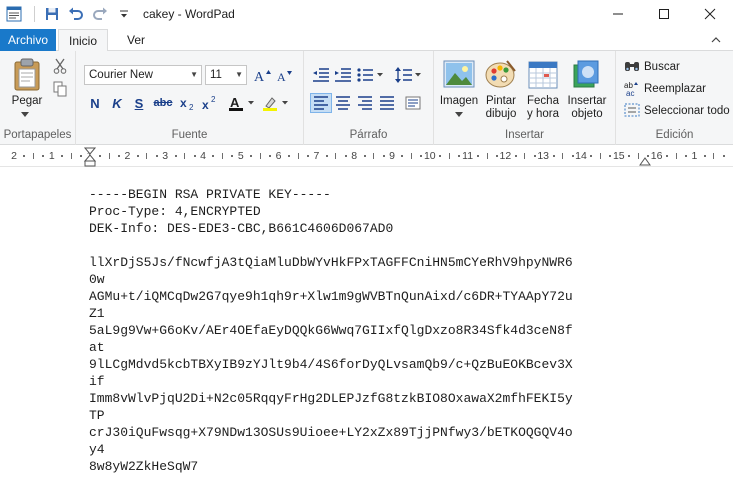 This screenshot has width=733, height=482. What do you see at coordinates (331, 245) in the screenshot?
I see `document-line` at bounding box center [331, 245].